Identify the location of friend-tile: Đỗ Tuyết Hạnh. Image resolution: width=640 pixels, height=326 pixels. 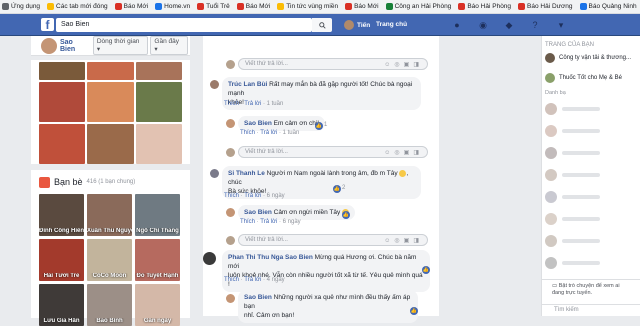
(157, 260).